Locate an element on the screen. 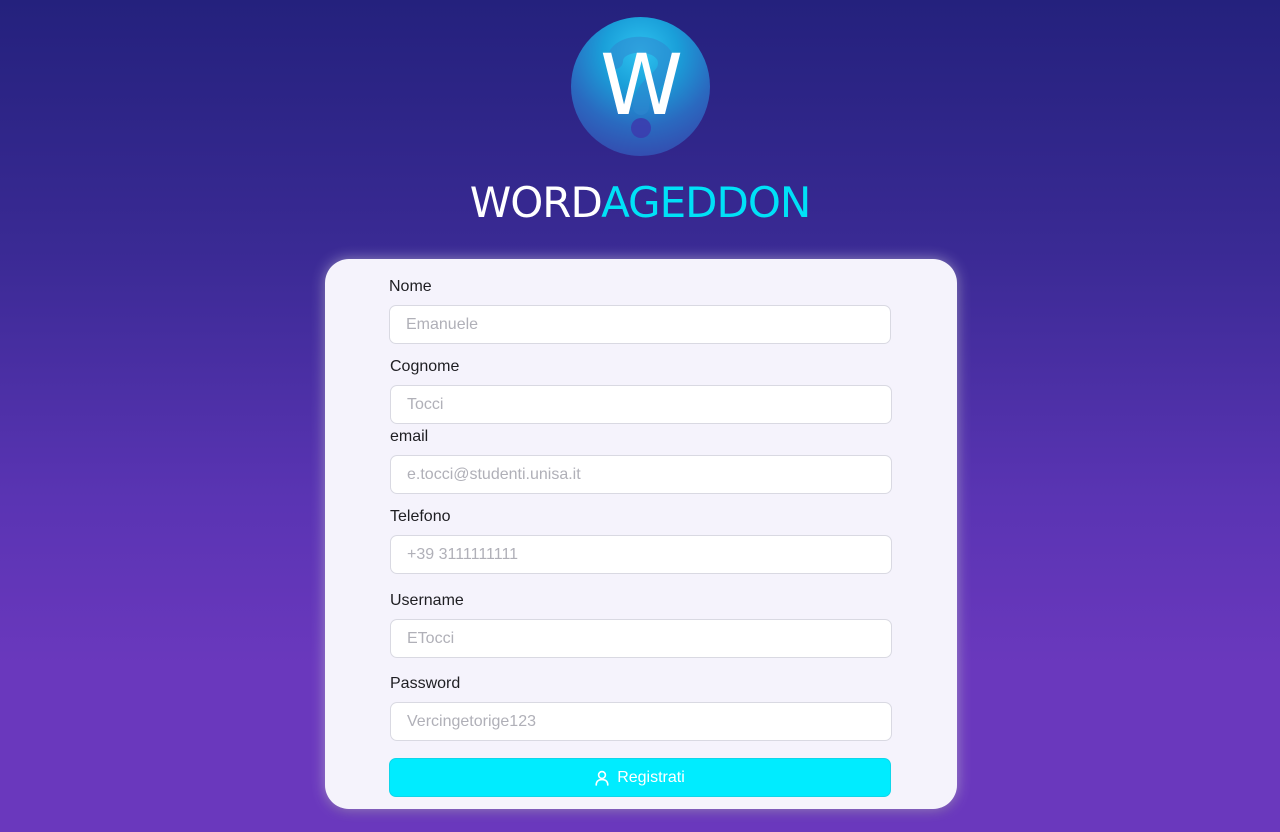 The height and width of the screenshot is (832, 1280). brand-title-part2: AGEDDON is located at coordinates (706, 202).